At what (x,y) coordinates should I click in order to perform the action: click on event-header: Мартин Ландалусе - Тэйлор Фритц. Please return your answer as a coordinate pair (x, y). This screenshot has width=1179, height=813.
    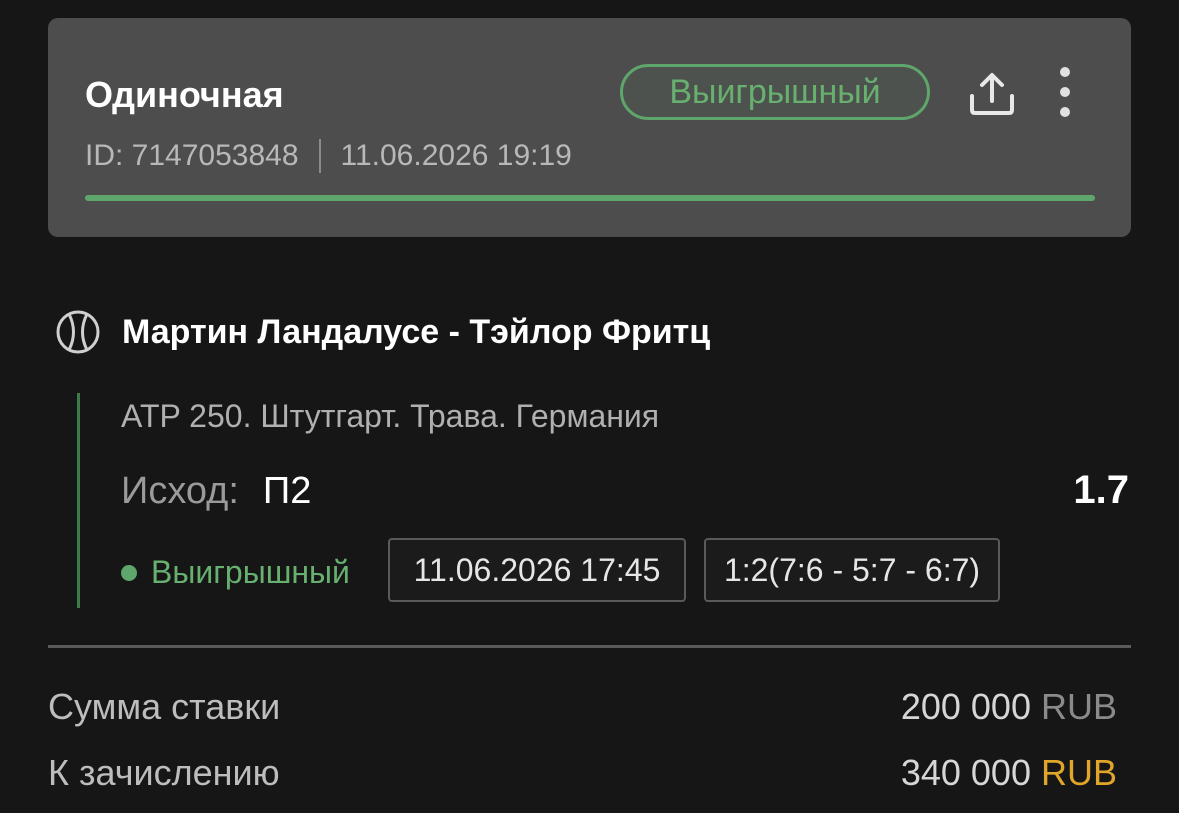
    Looking at the image, I should click on (382, 332).